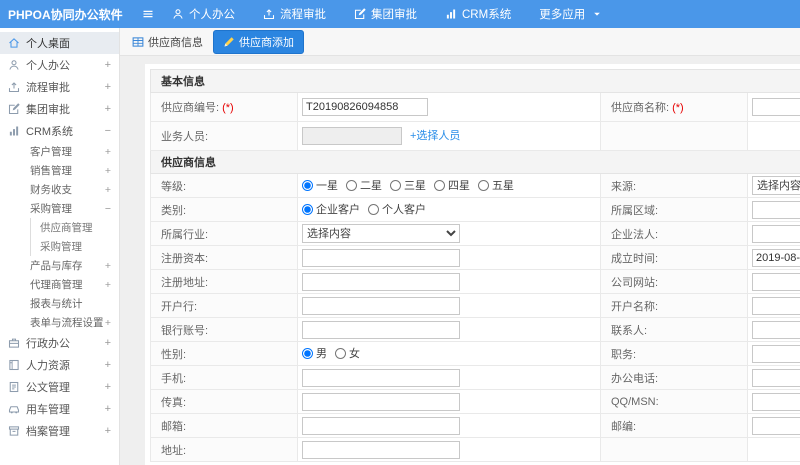  What do you see at coordinates (776, 209) in the screenshot?
I see `region-input` at bounding box center [776, 209].